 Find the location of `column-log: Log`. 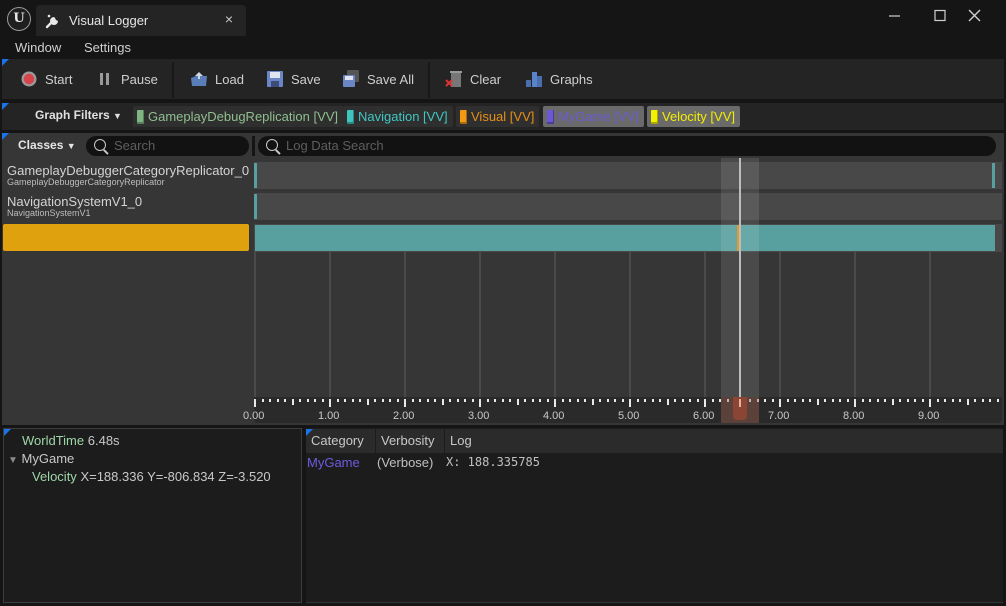

column-log: Log is located at coordinates (724, 441).